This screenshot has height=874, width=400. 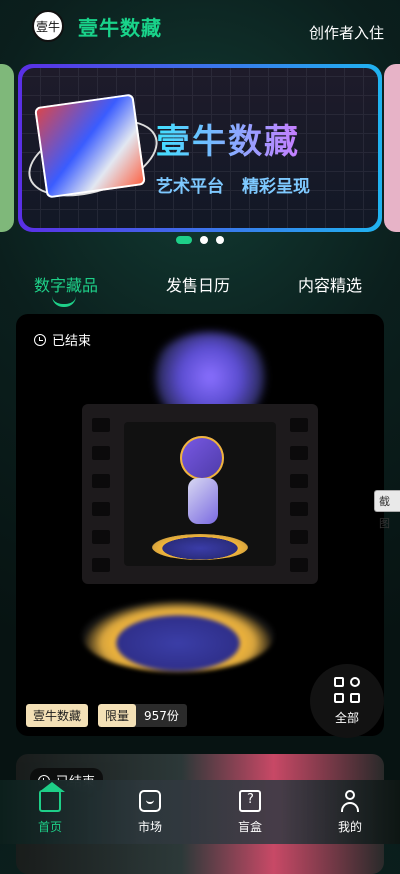 What do you see at coordinates (40, 339) in the screenshot?
I see `clock-icon` at bounding box center [40, 339].